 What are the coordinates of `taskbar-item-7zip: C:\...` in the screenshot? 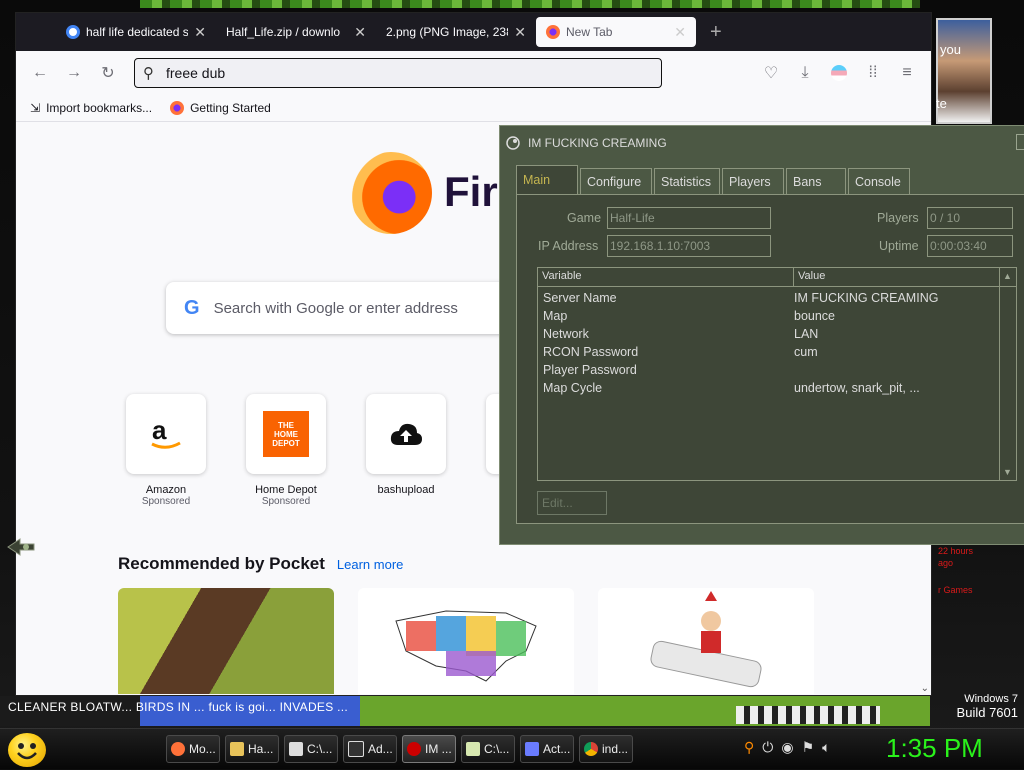 It's located at (311, 749).